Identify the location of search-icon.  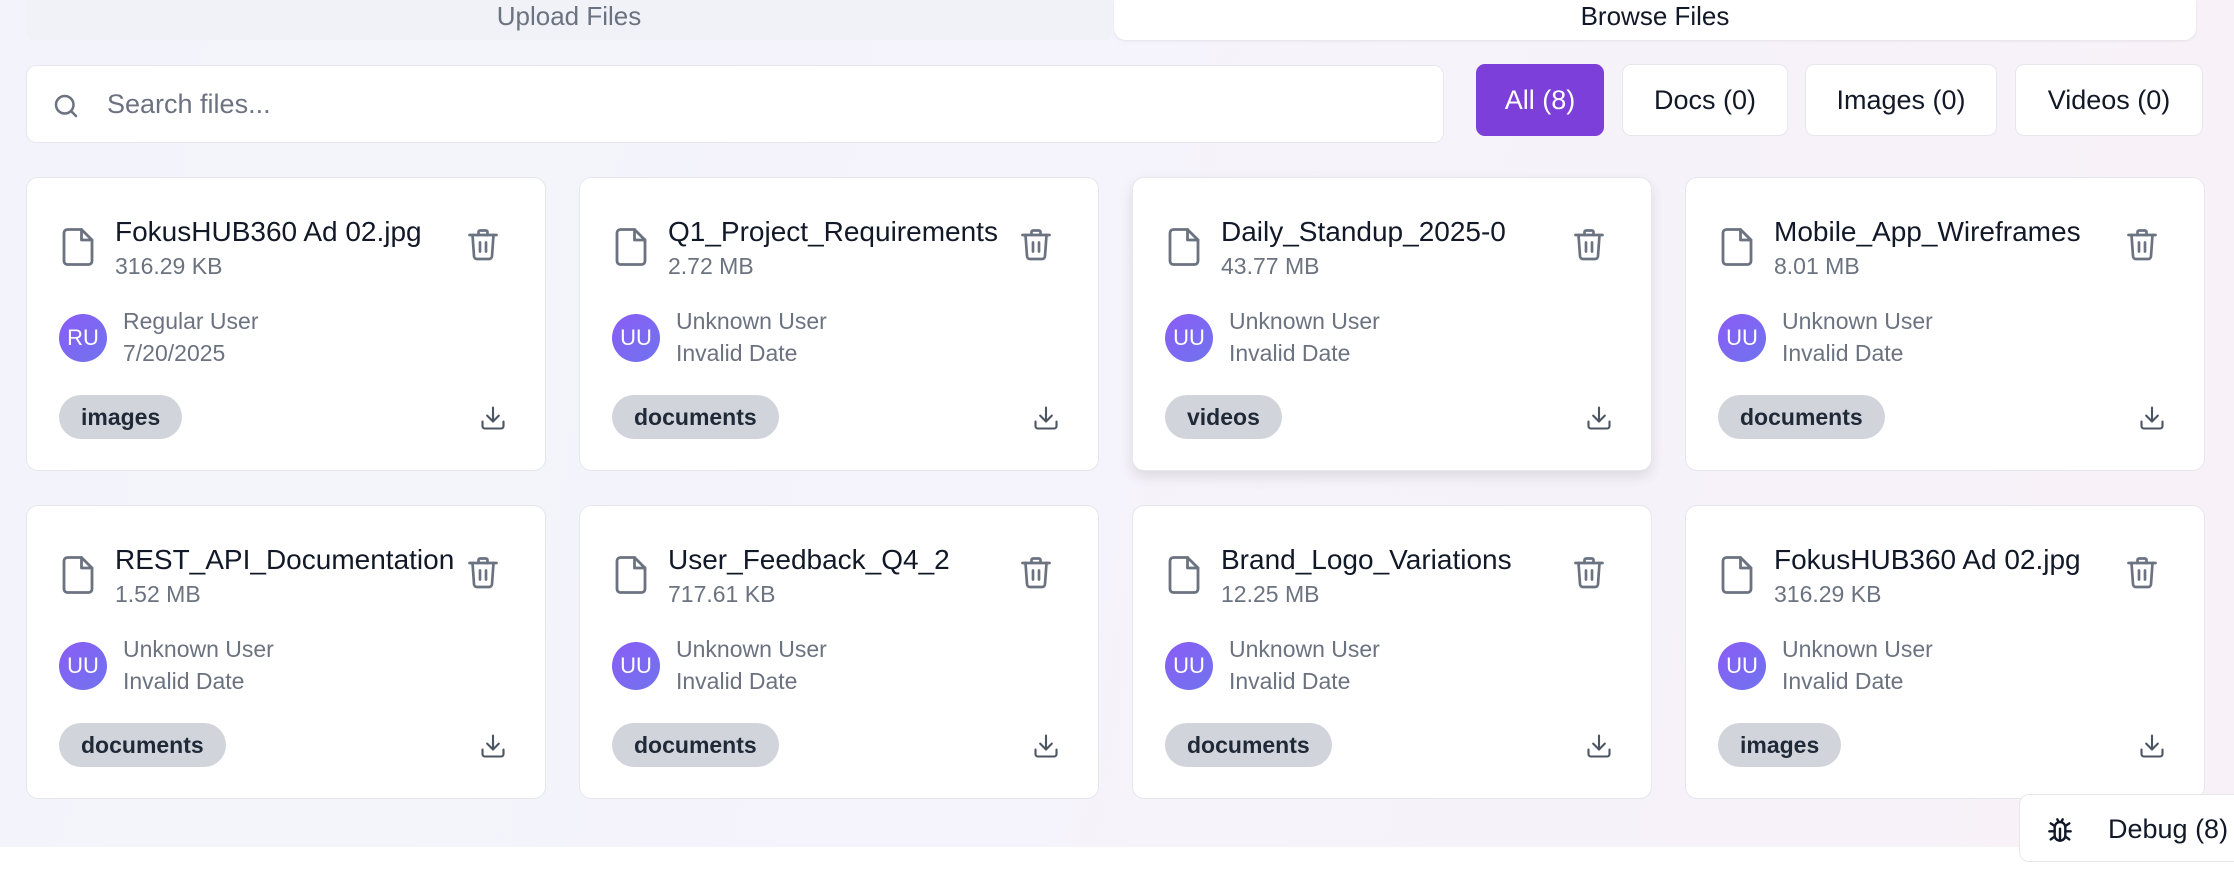
(66, 106).